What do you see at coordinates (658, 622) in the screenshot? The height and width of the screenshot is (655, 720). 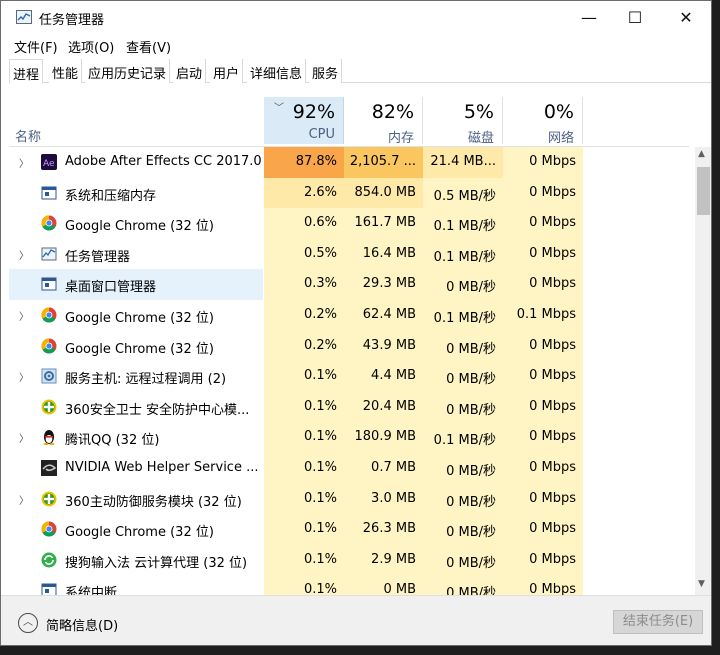 I see `end-task-button: 结束任务(E)` at bounding box center [658, 622].